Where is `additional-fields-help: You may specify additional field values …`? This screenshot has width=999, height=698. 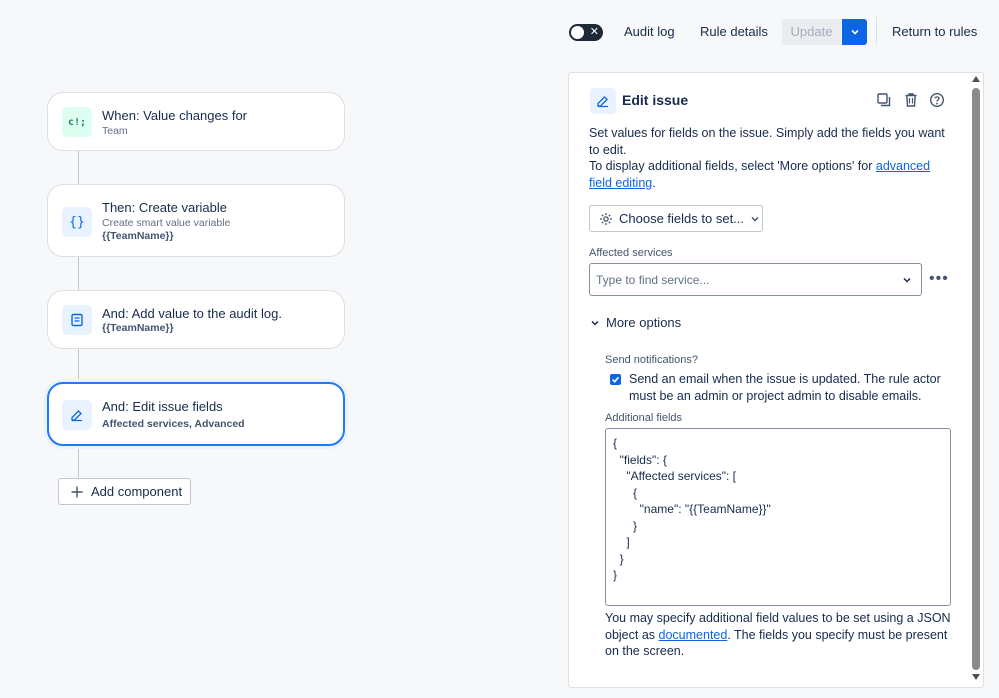
additional-fields-help: You may specify additional field values … is located at coordinates (778, 634).